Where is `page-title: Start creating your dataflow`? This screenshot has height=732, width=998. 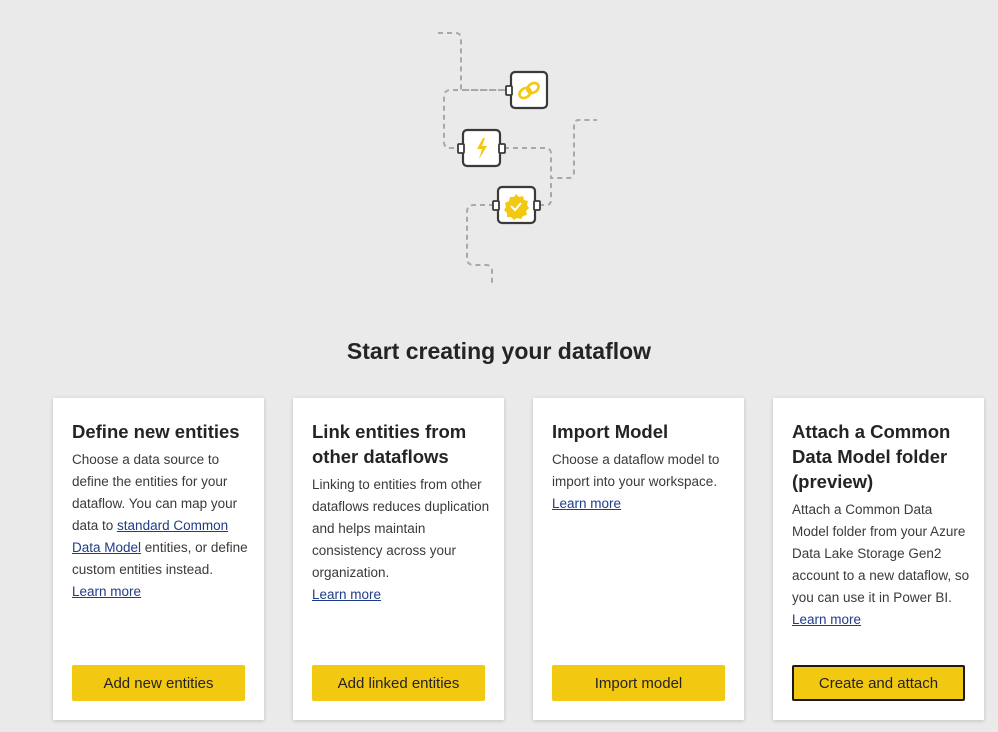 page-title: Start creating your dataflow is located at coordinates (499, 351).